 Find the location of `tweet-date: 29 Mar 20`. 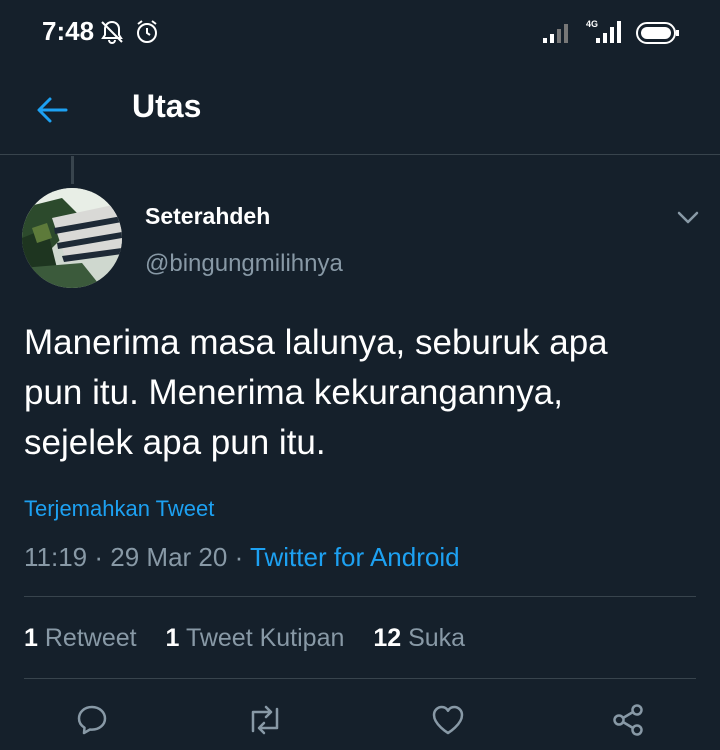

tweet-date: 29 Mar 20 is located at coordinates (169, 557).